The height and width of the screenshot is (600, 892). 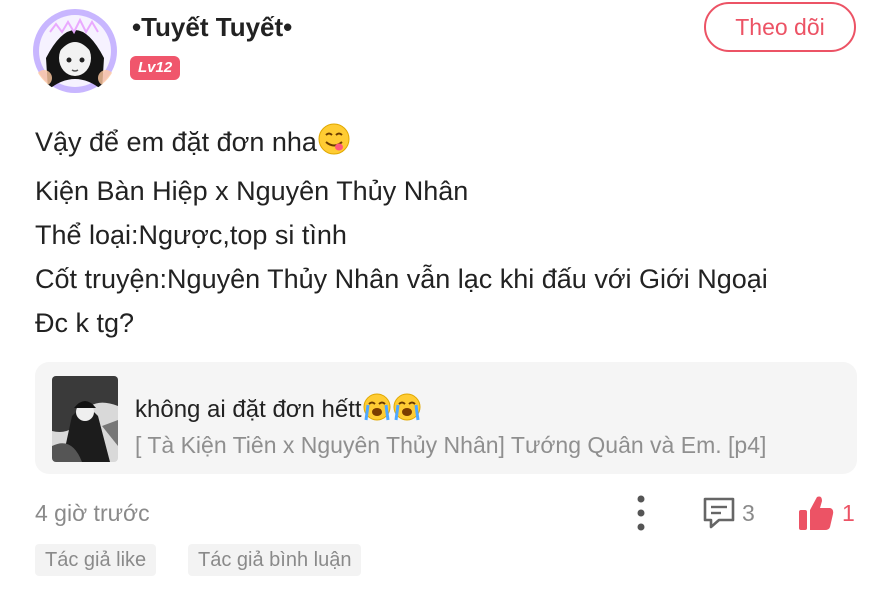 What do you see at coordinates (748, 513) in the screenshot?
I see `comment-count: 3` at bounding box center [748, 513].